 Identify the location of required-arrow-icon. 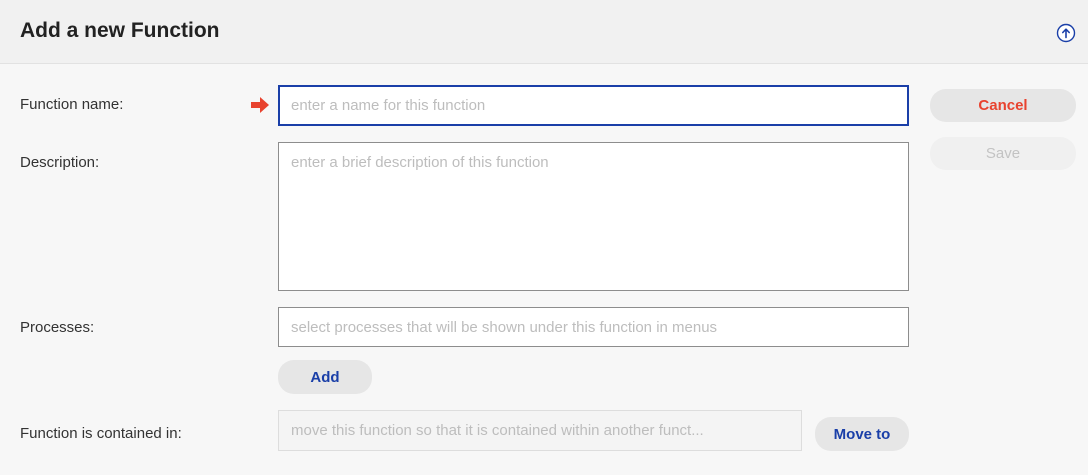
(260, 105).